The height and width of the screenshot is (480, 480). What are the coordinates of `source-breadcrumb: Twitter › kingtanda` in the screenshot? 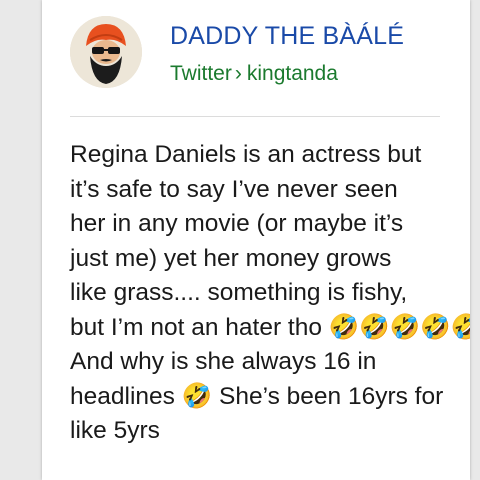 It's located at (254, 74).